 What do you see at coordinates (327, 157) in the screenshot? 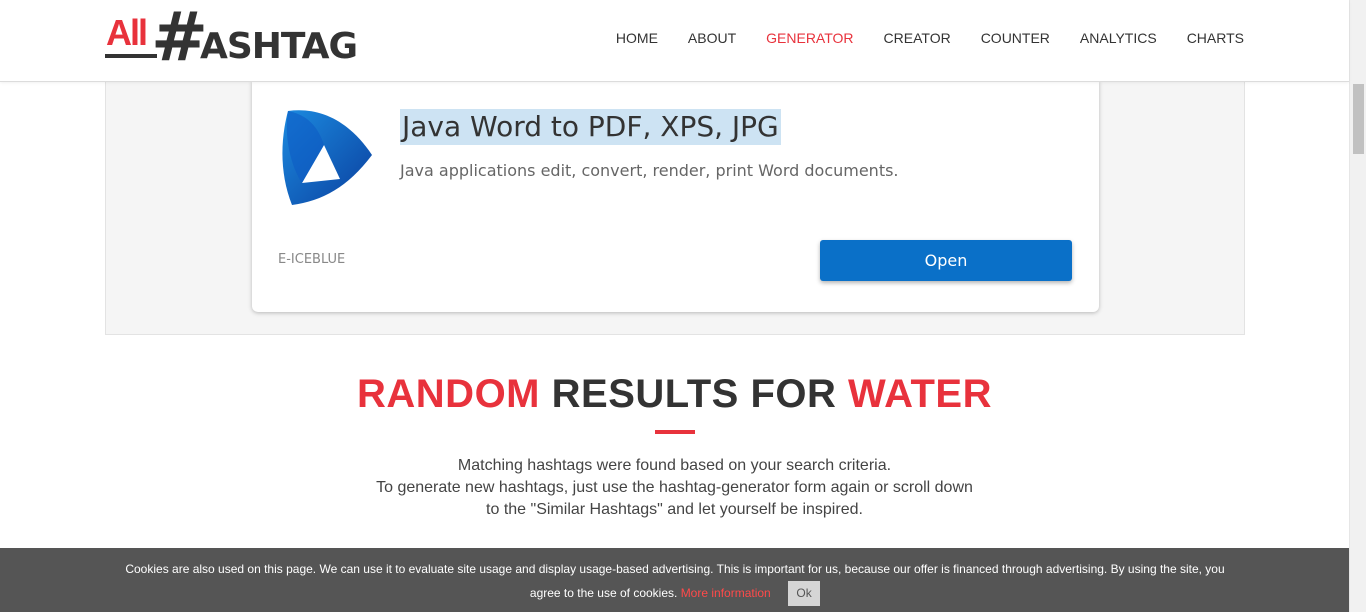
I see `e-iceblue-logo-icon` at bounding box center [327, 157].